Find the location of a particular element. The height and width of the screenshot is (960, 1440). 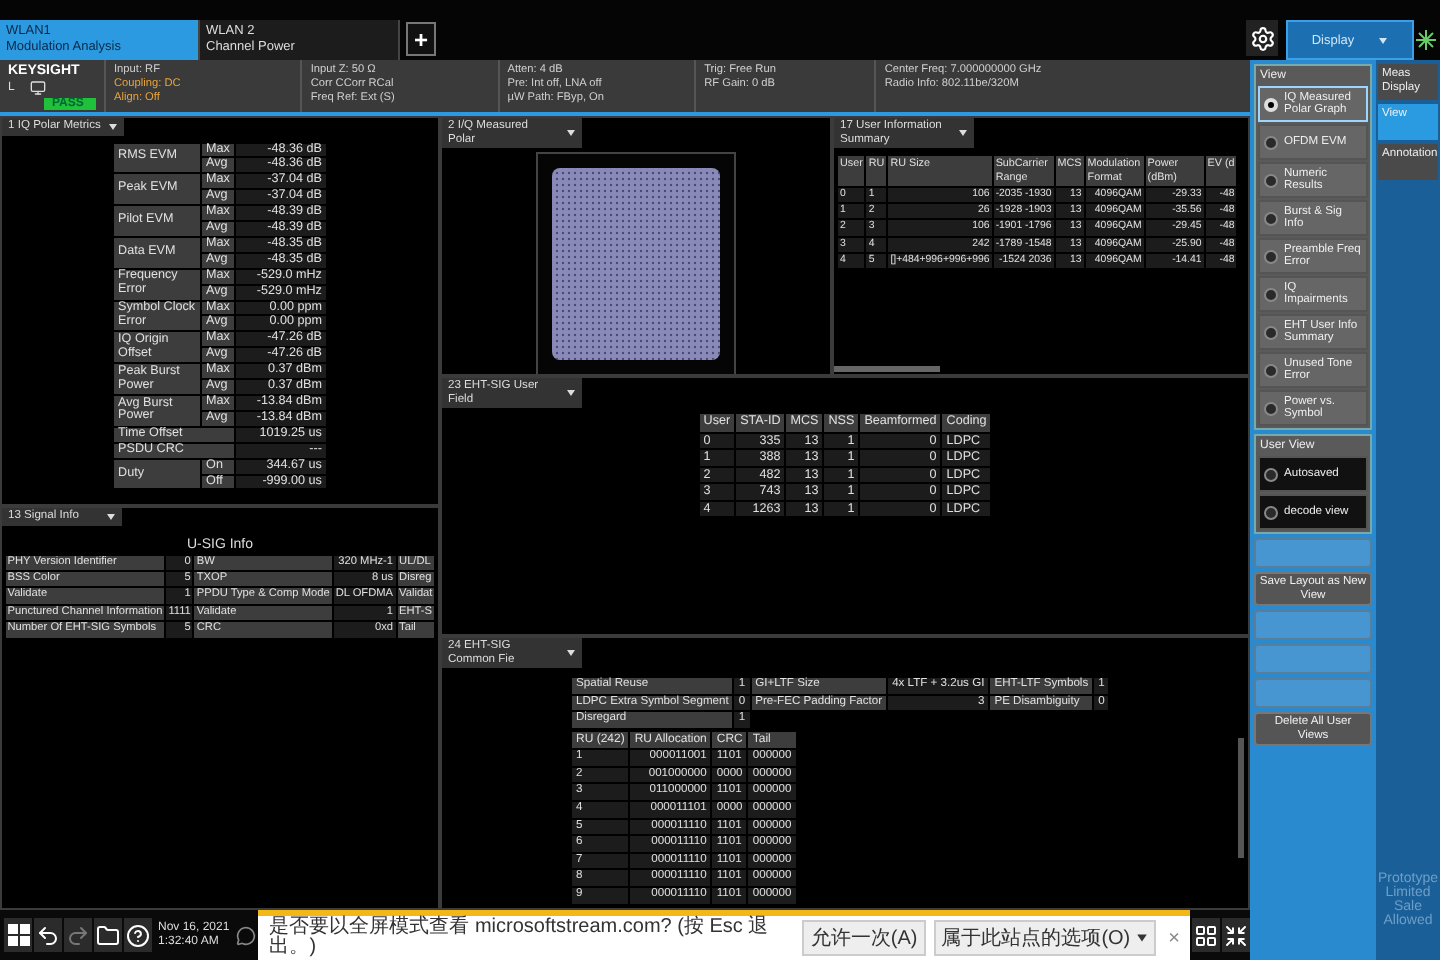

windows-icon is located at coordinates (18, 935).